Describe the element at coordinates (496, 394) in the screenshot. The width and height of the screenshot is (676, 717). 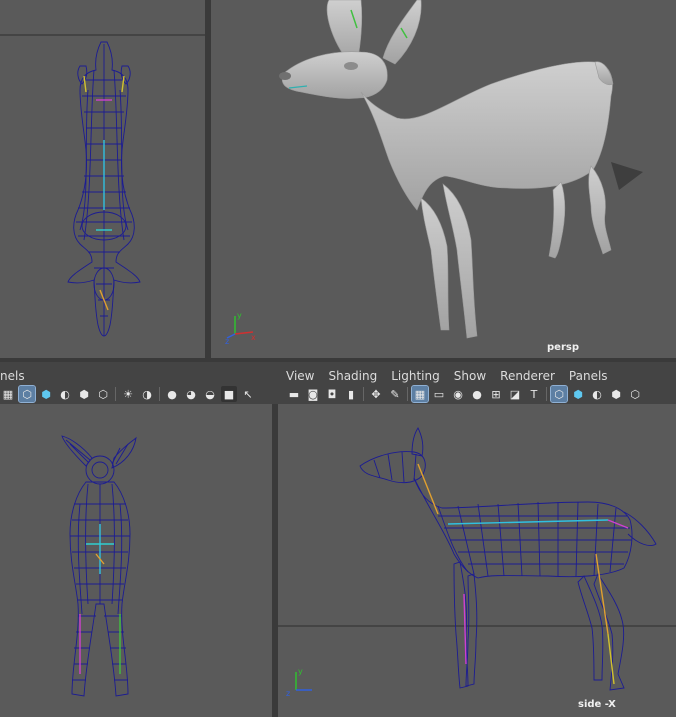
I see `field-chart-icon: ⊞` at that location.